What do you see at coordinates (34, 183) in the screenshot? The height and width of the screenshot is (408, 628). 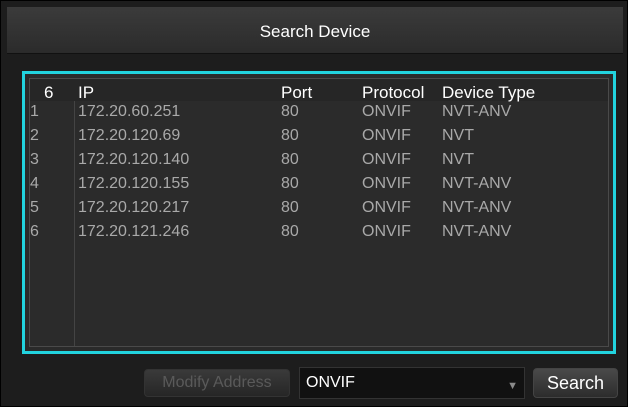 I see `row-number: 4` at bounding box center [34, 183].